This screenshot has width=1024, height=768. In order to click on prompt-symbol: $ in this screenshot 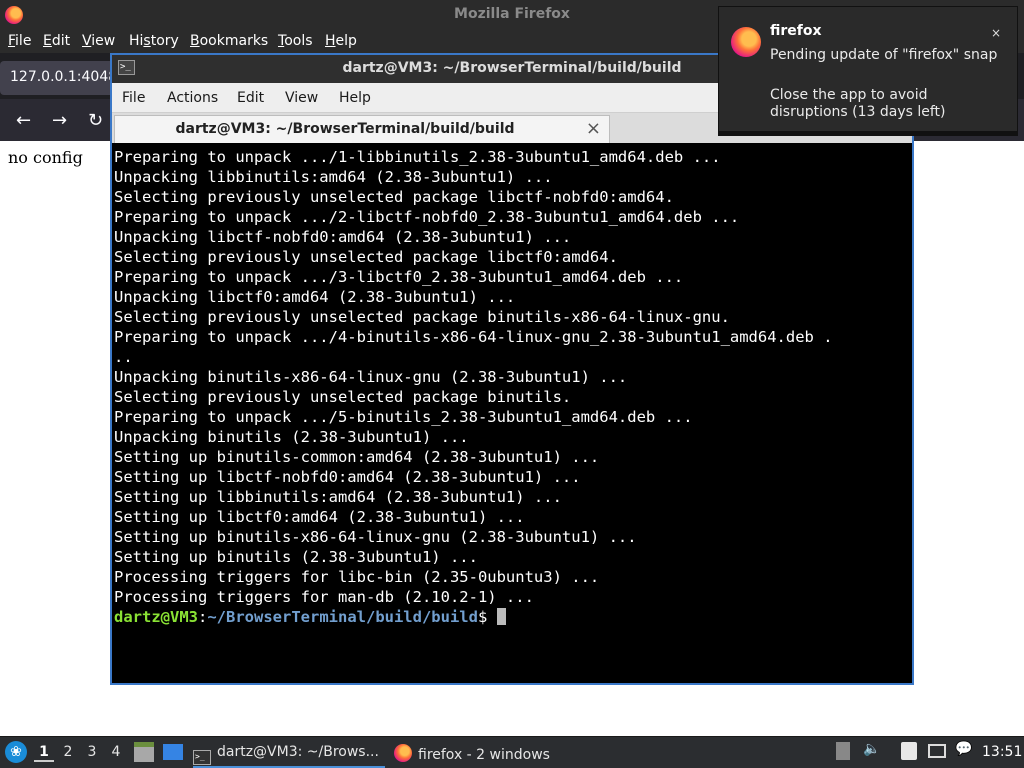, I will do `click(487, 617)`.